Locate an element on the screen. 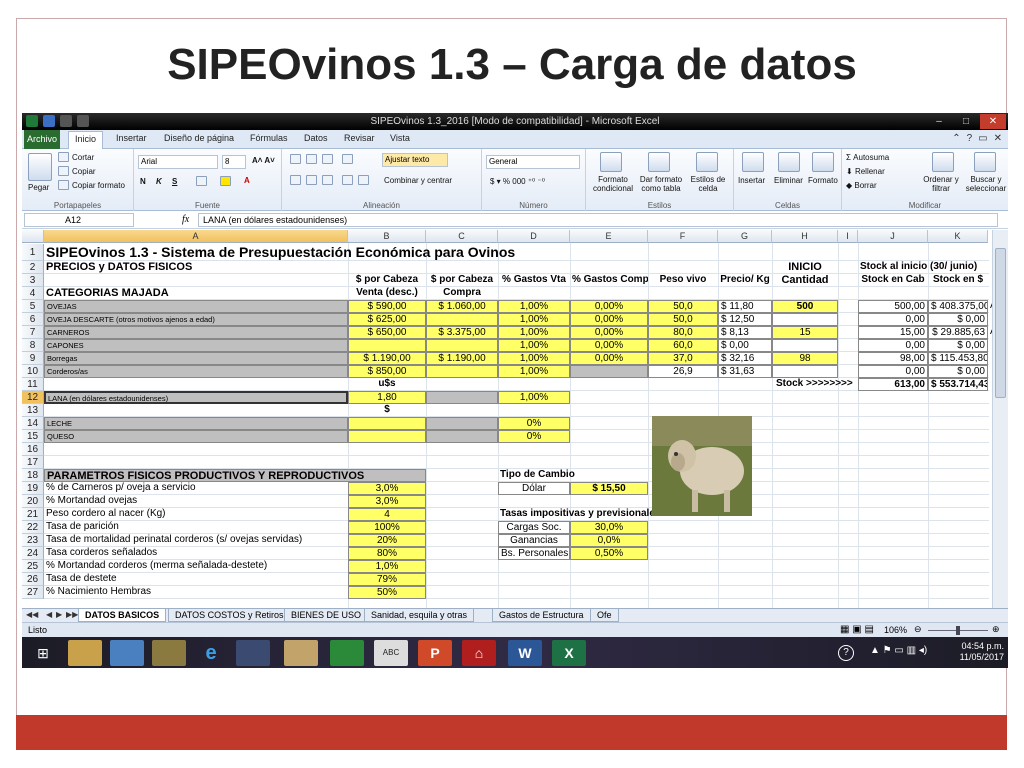  stock-total-heads: 613,00 is located at coordinates (893, 384).